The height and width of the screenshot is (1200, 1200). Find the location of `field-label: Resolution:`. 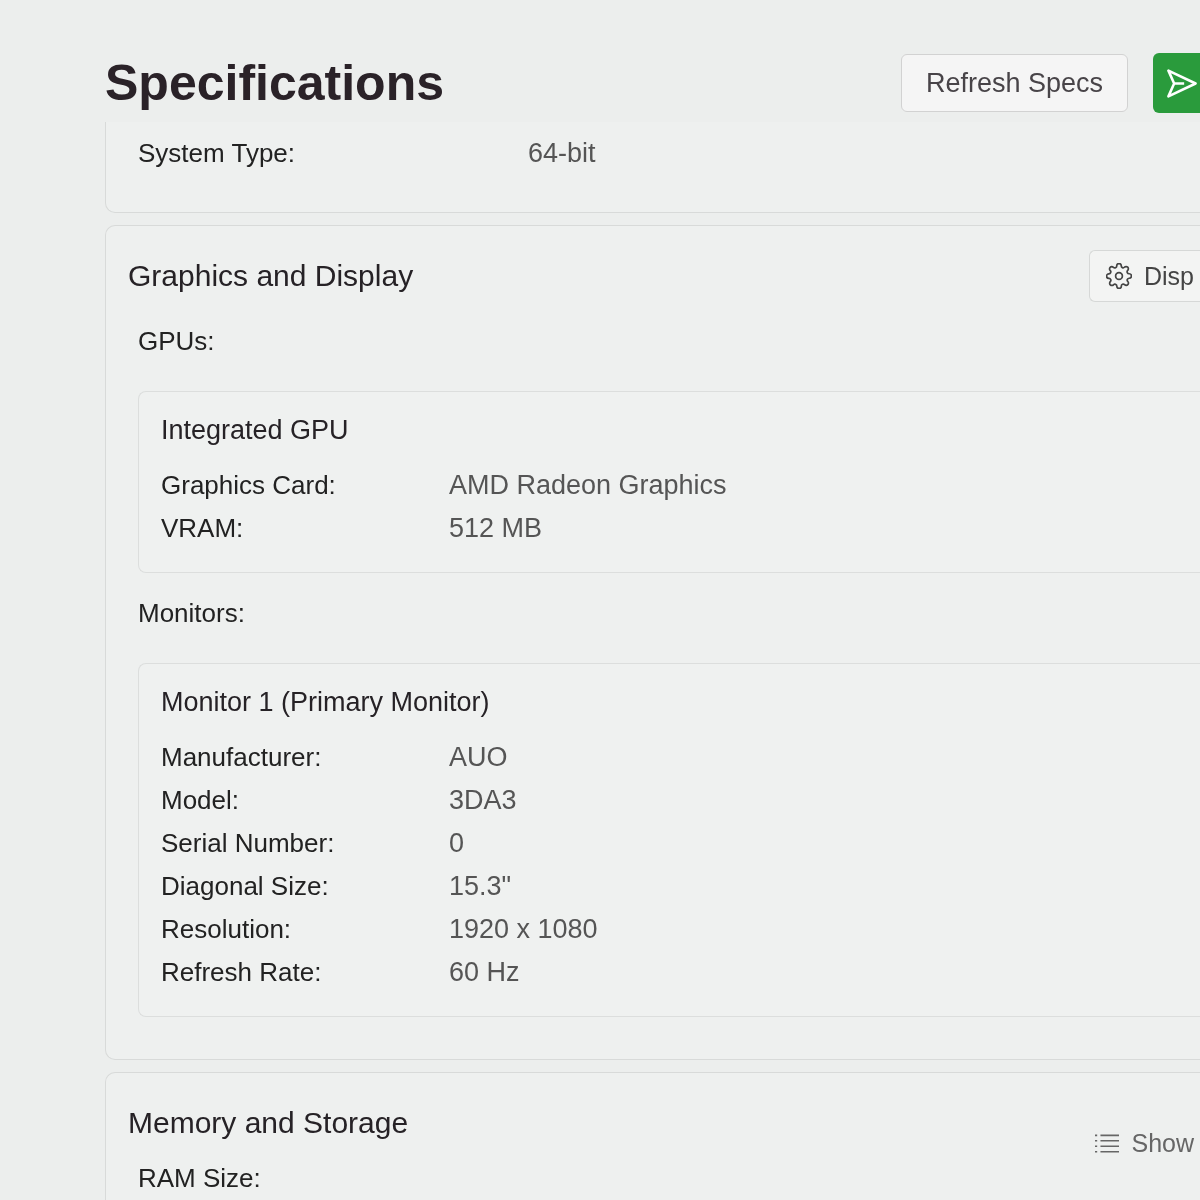

field-label: Resolution: is located at coordinates (227, 929).